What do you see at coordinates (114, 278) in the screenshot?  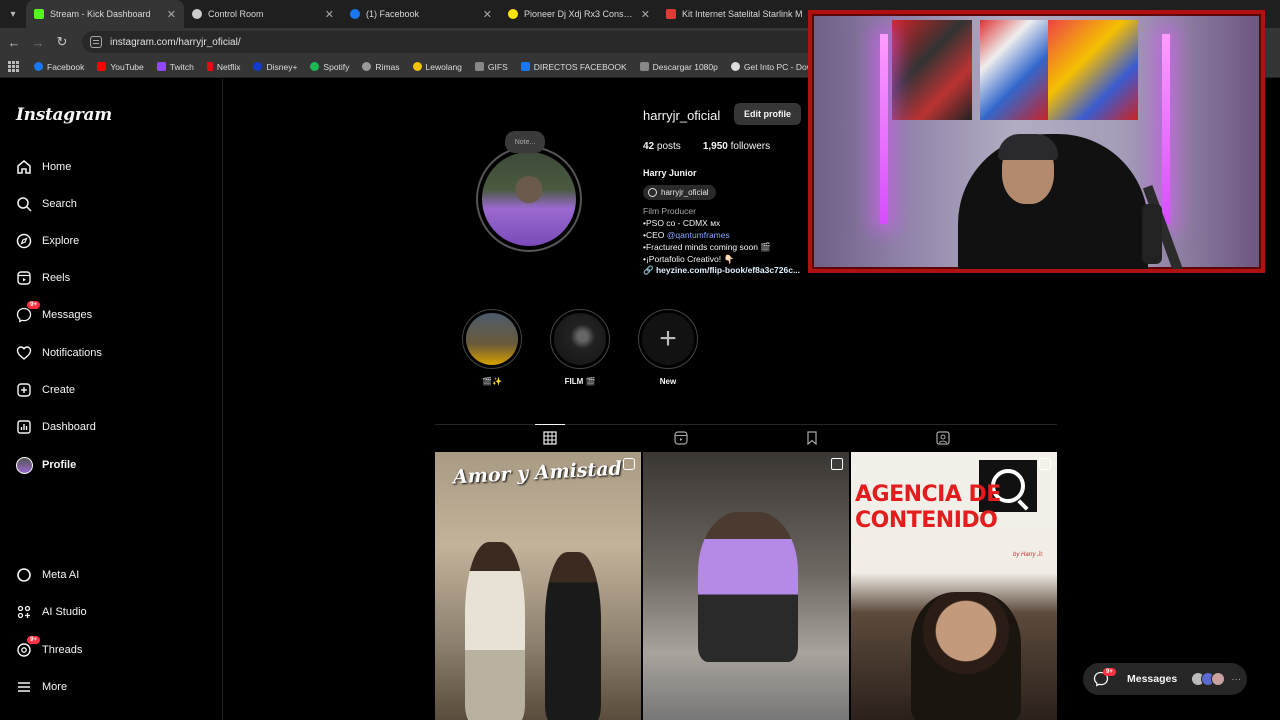 I see `sidebar-item-reels: Reels` at bounding box center [114, 278].